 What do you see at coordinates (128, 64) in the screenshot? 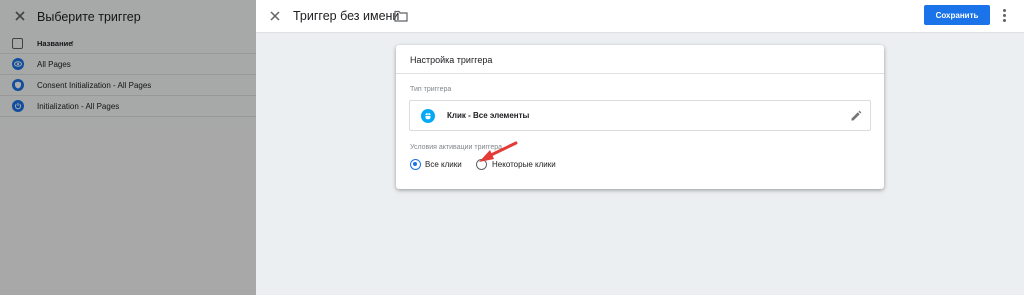
I see `trigger-row: All Pages` at bounding box center [128, 64].